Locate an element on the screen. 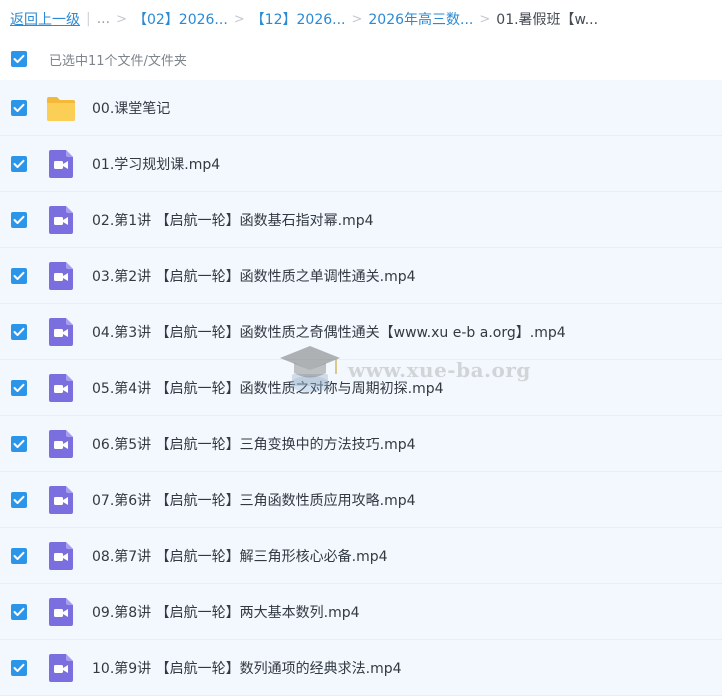  file-name: 03.第2讲 【启航一轮】函数性质之单调性通关.mp4 is located at coordinates (254, 276).